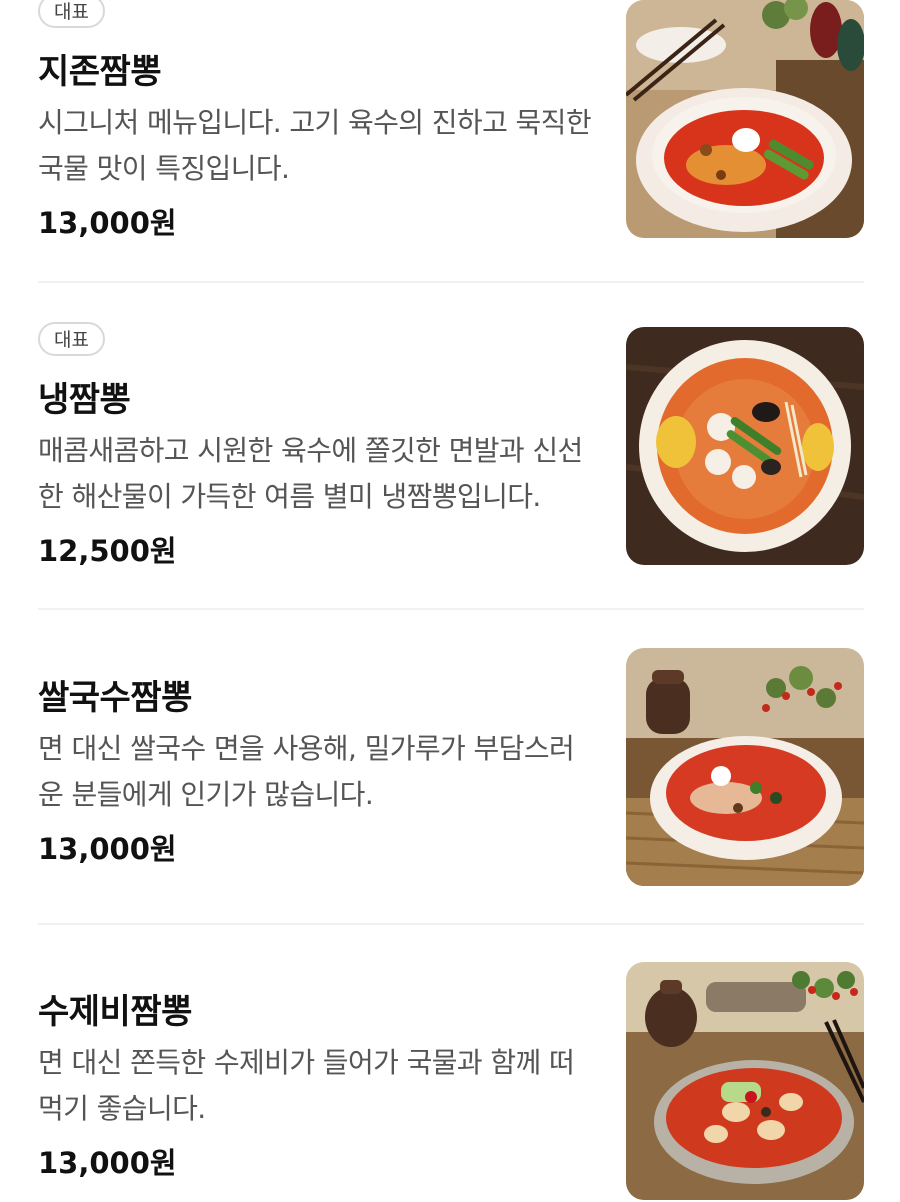  What do you see at coordinates (107, 551) in the screenshot?
I see `menu-item-price: 12,500원` at bounding box center [107, 551].